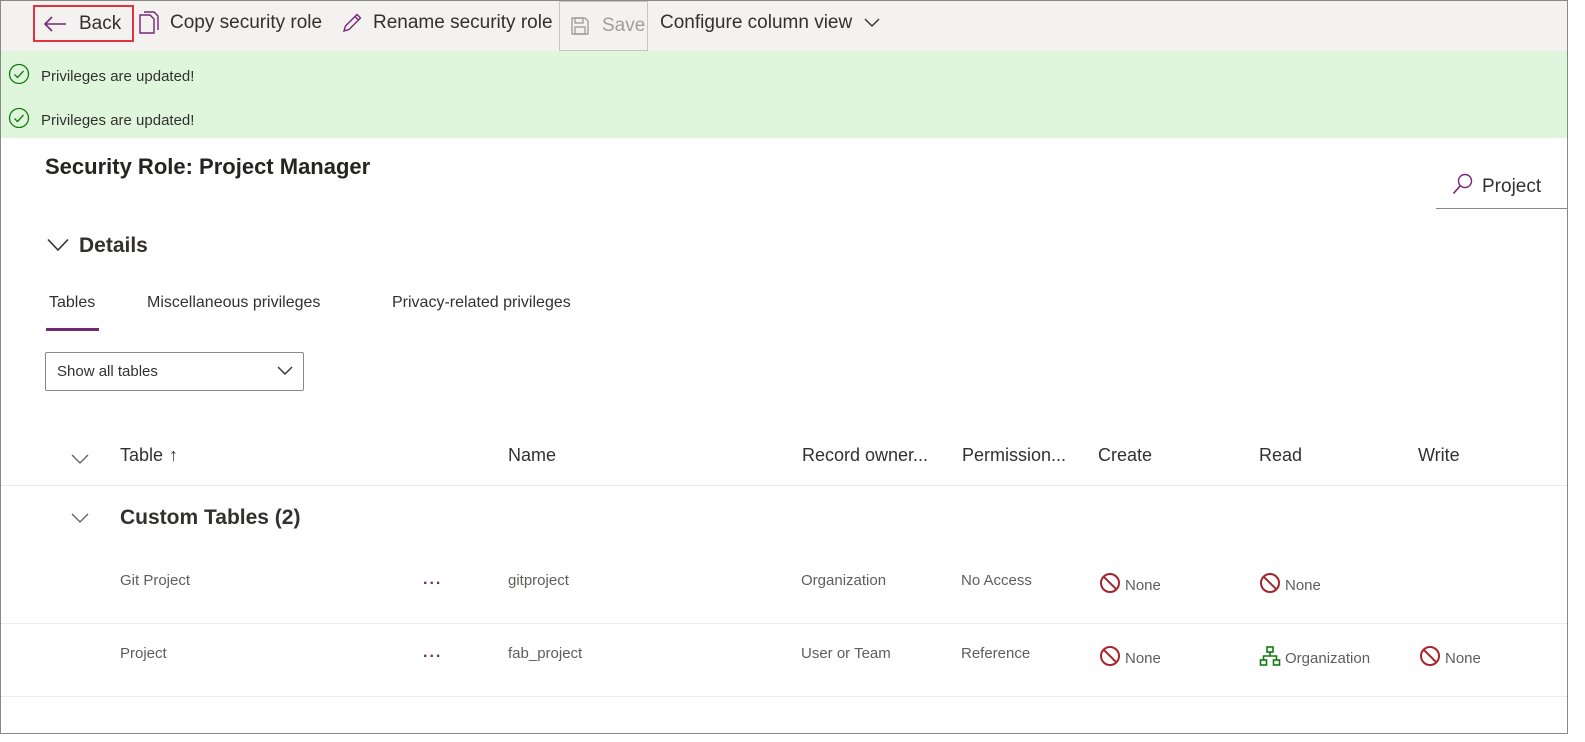 This screenshot has height=742, width=1585. Describe the element at coordinates (142, 455) in the screenshot. I see `column-header-label: Table` at that location.